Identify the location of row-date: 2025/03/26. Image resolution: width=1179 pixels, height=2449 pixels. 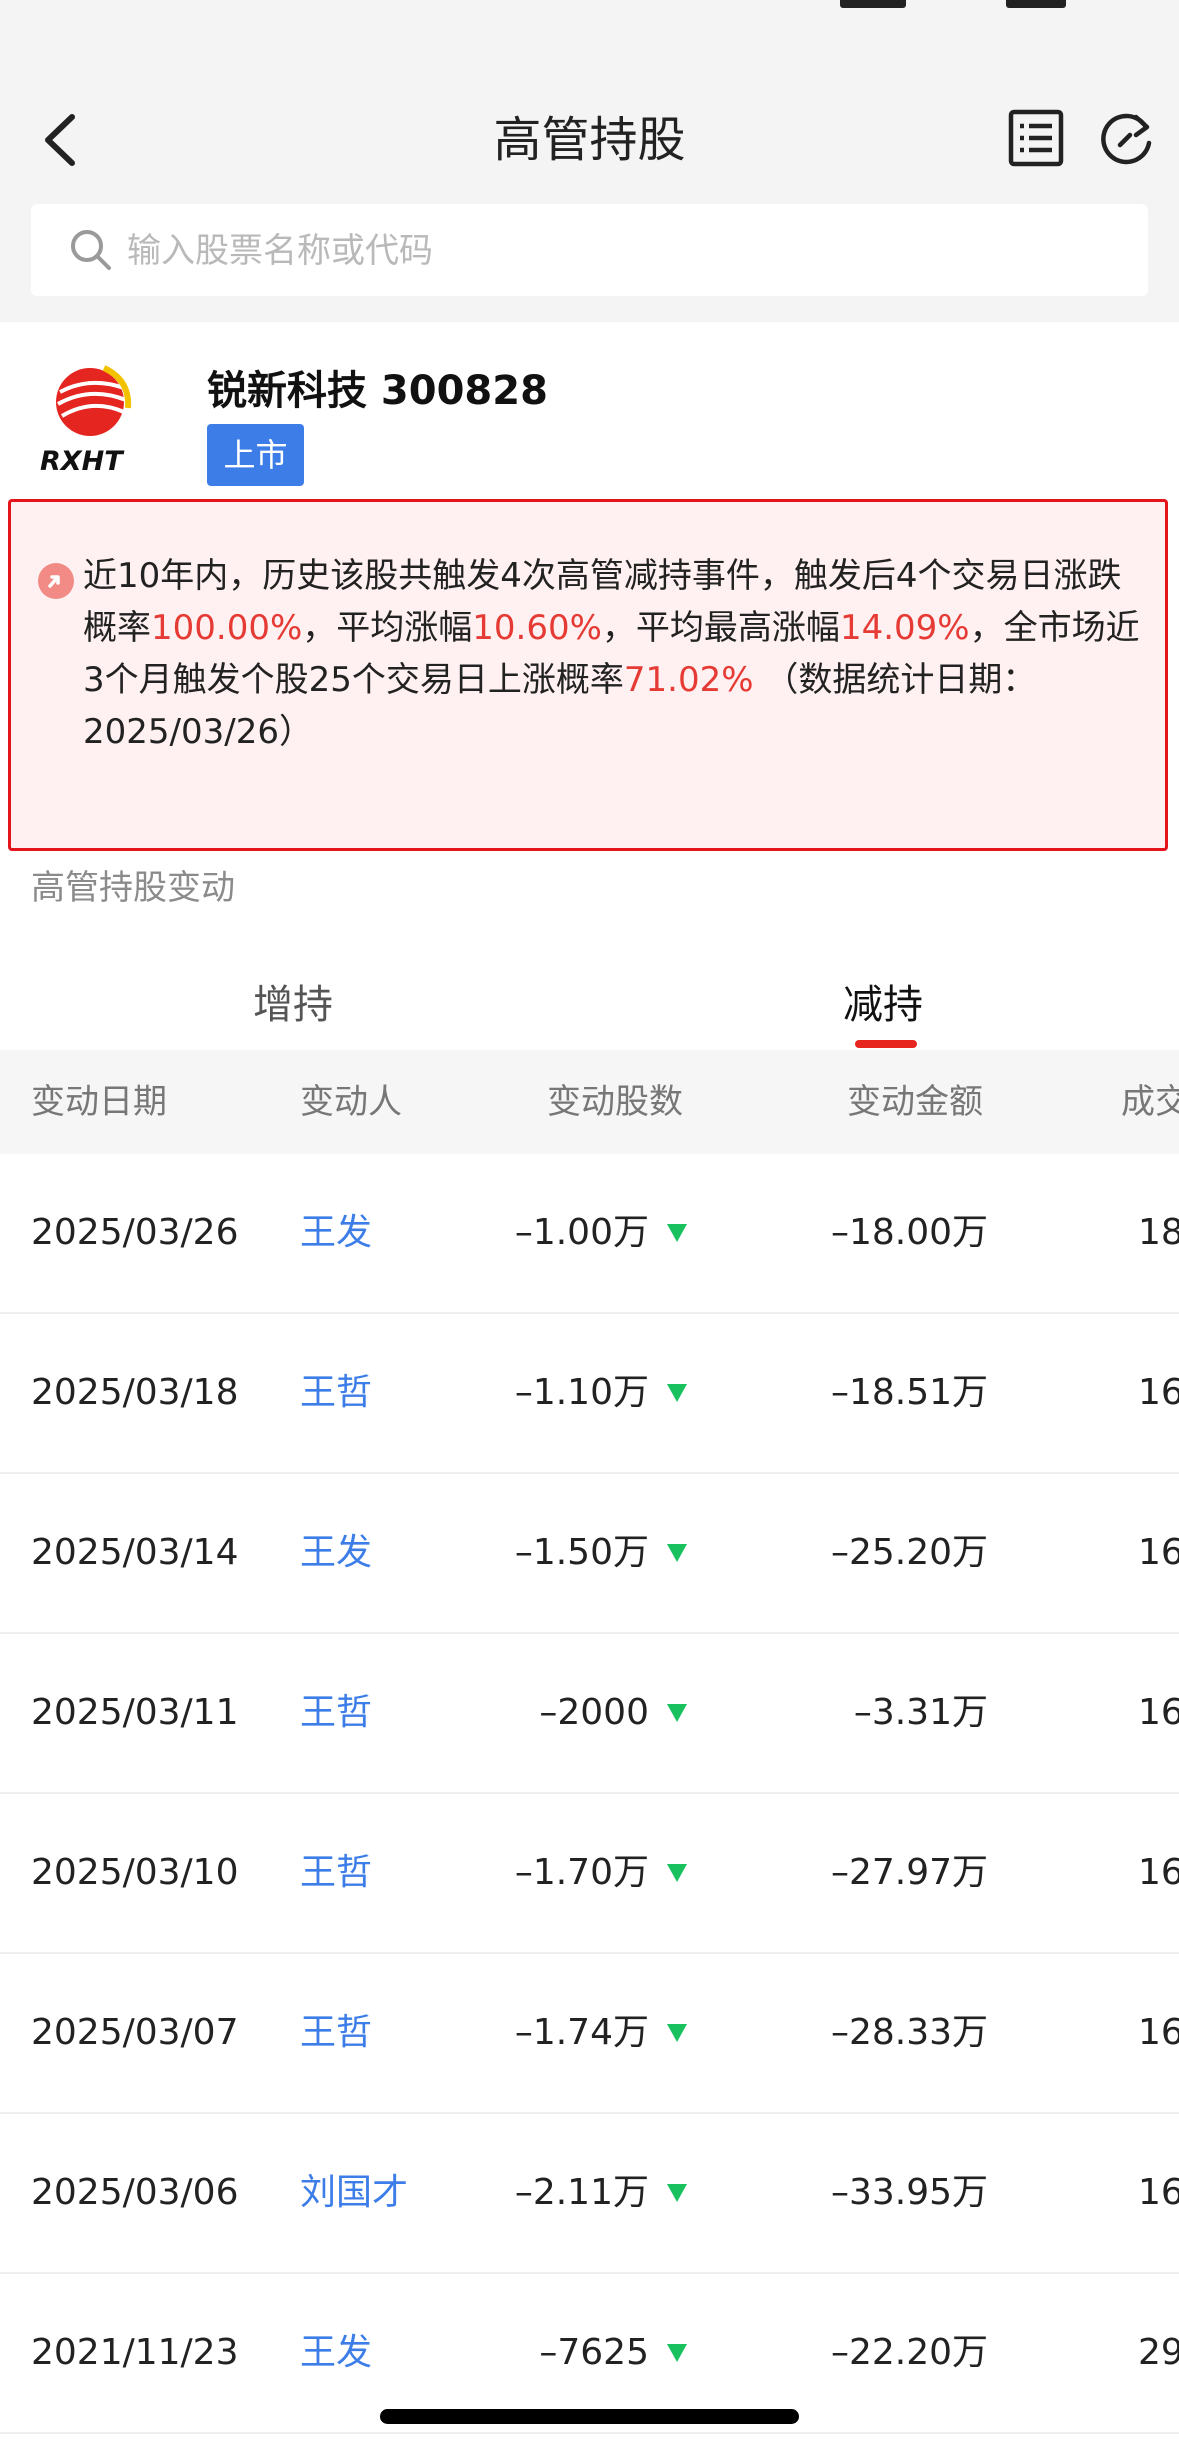
(135, 1232).